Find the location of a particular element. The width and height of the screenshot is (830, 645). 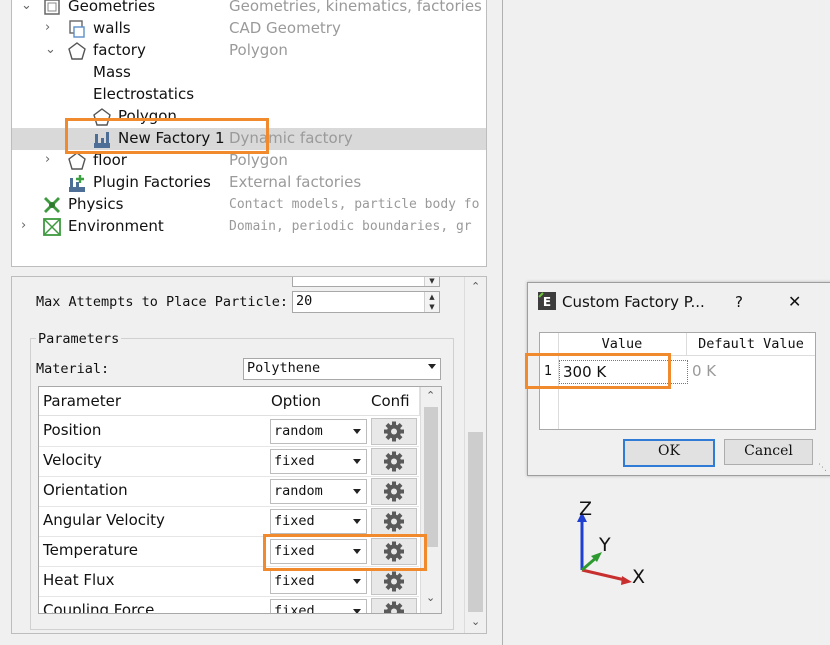

tree-item-description: Geometries, kinematics, factories is located at coordinates (355, 7).